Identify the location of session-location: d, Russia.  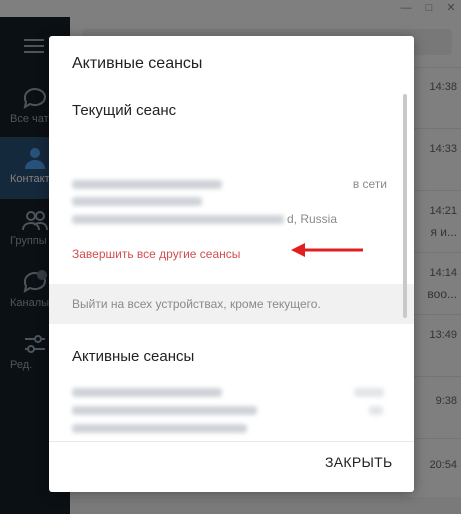
(312, 219).